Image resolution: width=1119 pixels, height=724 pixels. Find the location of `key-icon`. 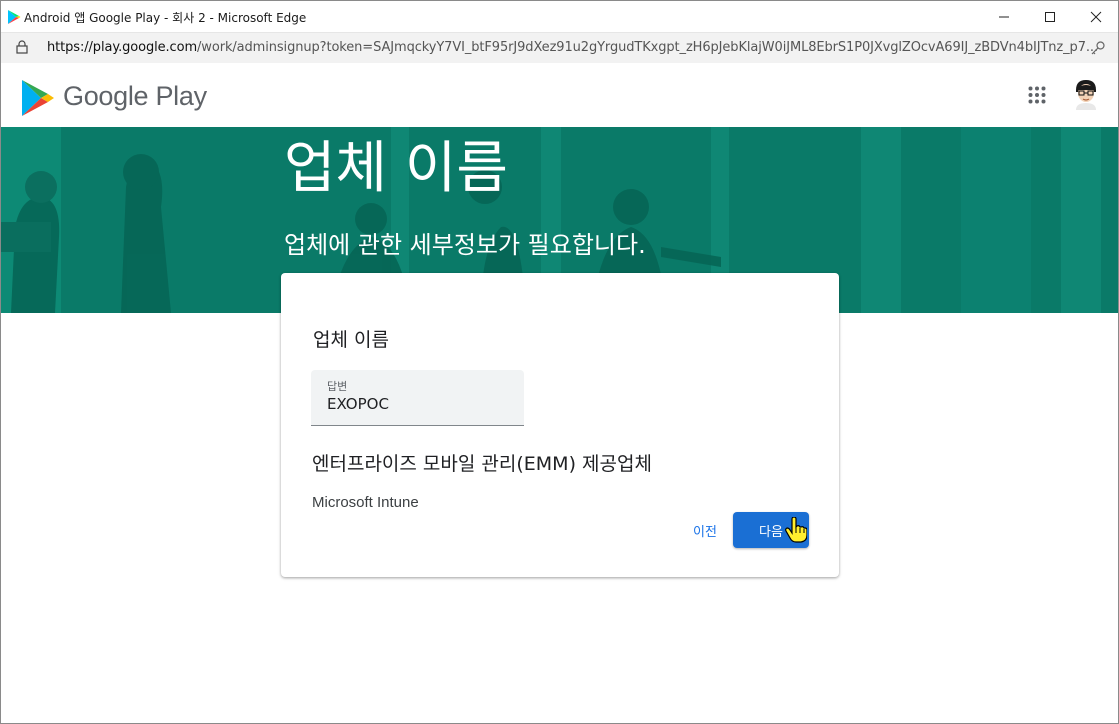

key-icon is located at coordinates (1098, 48).